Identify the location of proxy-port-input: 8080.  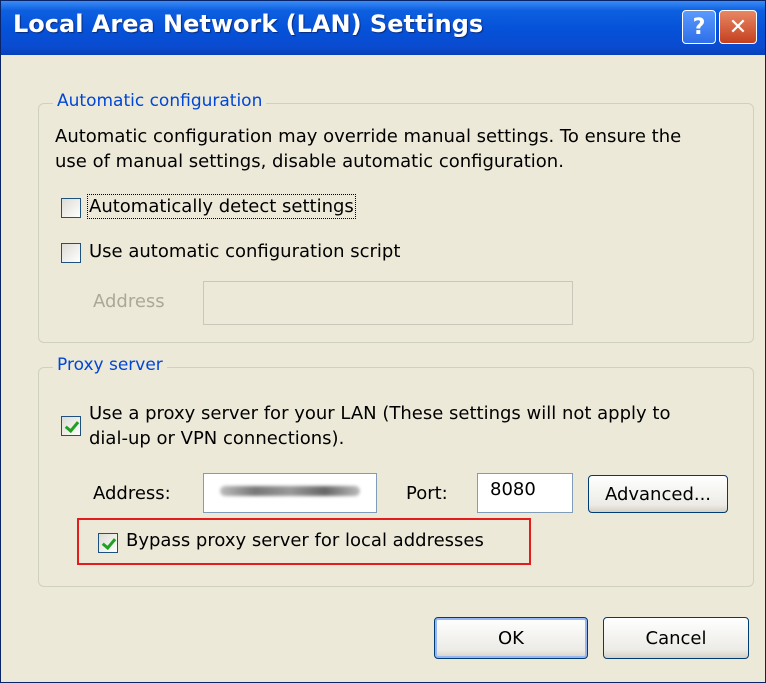
(525, 493).